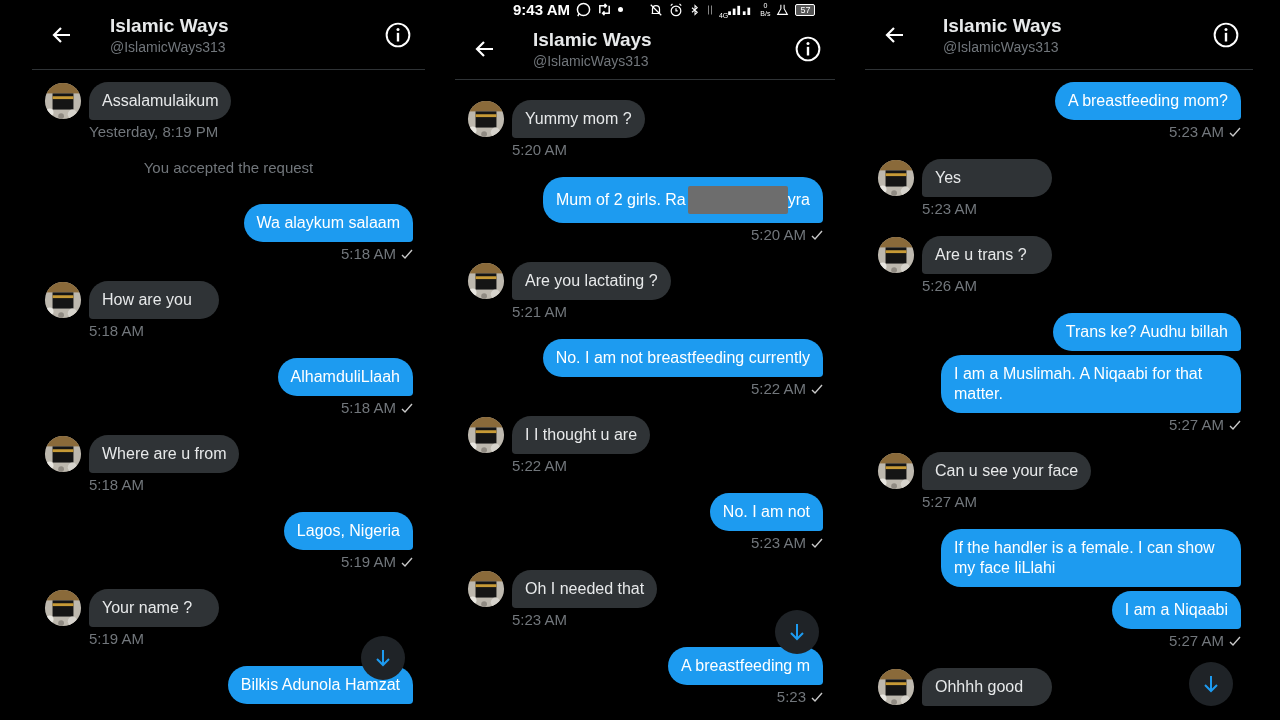 This screenshot has height=720, width=1280. Describe the element at coordinates (620, 200) in the screenshot. I see `message-text: Mum of 2 girls. Ra` at that location.